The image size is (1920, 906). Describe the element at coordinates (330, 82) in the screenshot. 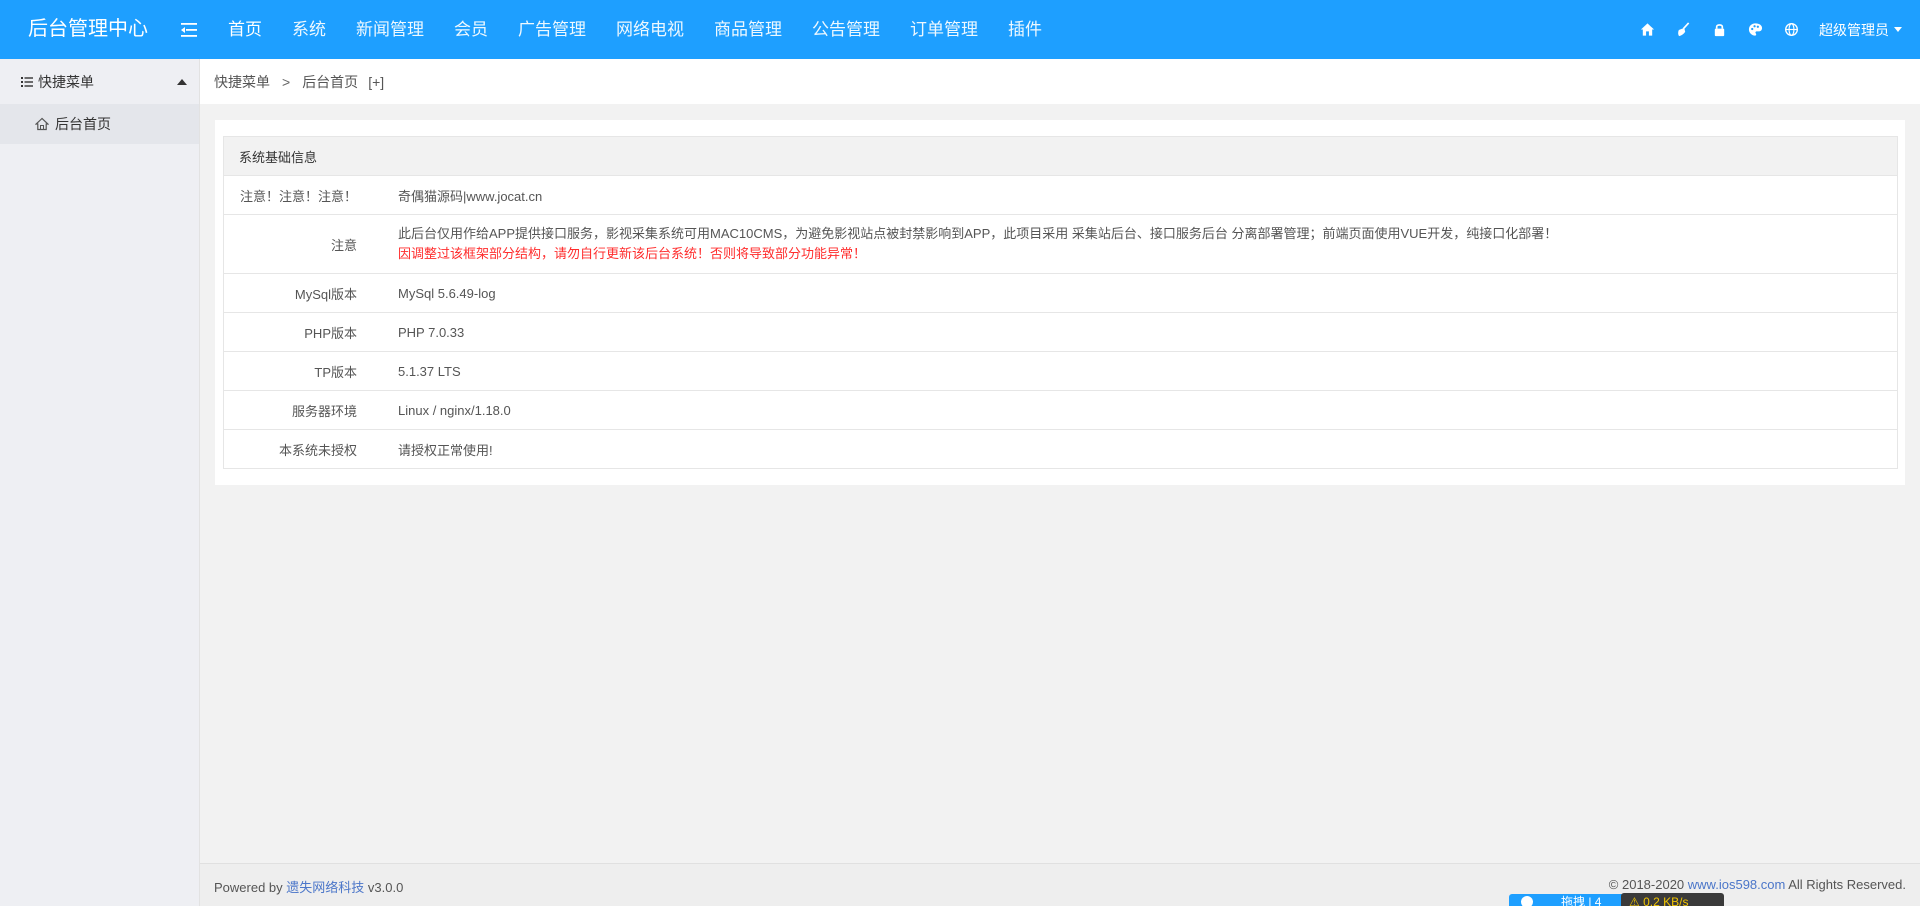

I see `breadcrumb-dashboard: 后台首页` at that location.